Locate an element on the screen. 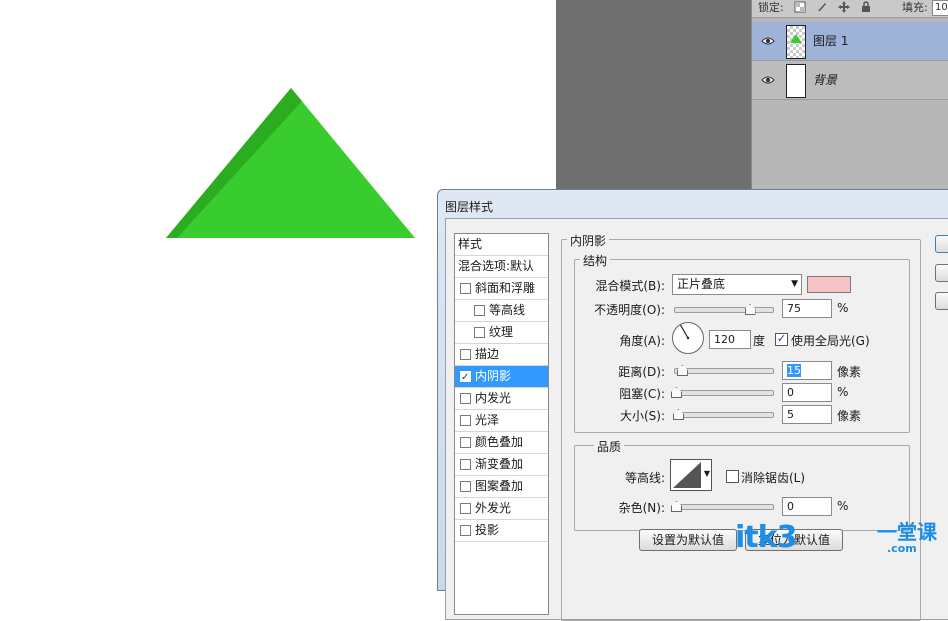 The width and height of the screenshot is (948, 621). style-label: 图案叠加 is located at coordinates (499, 486).